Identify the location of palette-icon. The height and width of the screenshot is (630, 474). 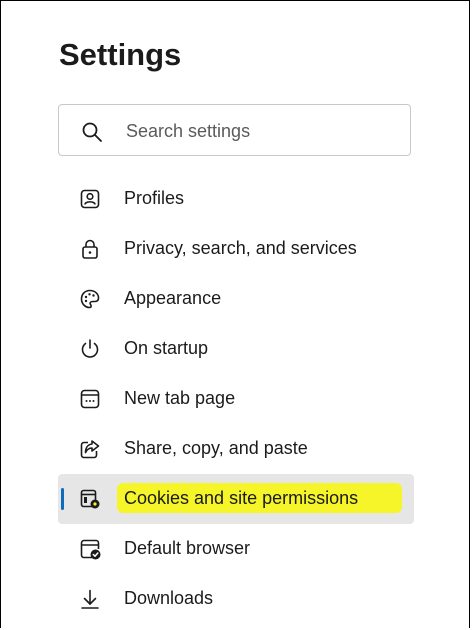
(90, 299).